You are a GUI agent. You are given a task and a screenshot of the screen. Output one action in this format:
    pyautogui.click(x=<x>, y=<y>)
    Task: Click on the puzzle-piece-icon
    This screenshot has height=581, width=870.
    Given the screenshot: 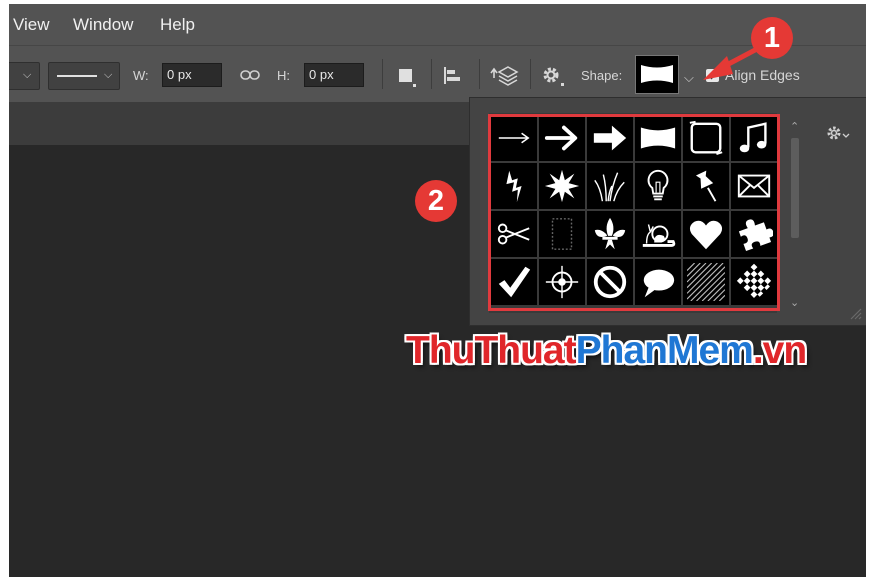 What is the action you would take?
    pyautogui.click(x=755, y=235)
    